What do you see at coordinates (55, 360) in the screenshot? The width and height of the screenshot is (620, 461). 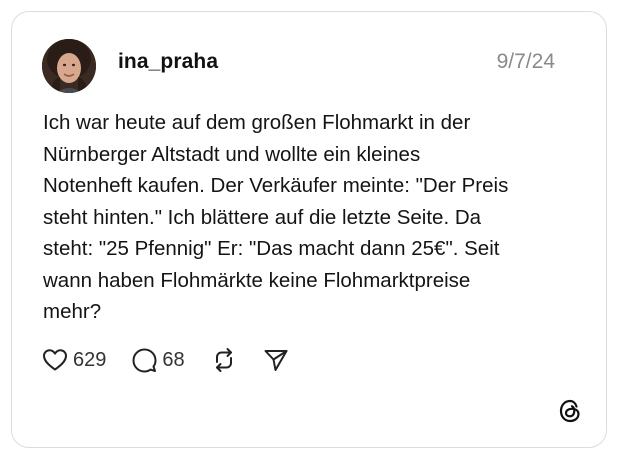 I see `heart-icon` at bounding box center [55, 360].